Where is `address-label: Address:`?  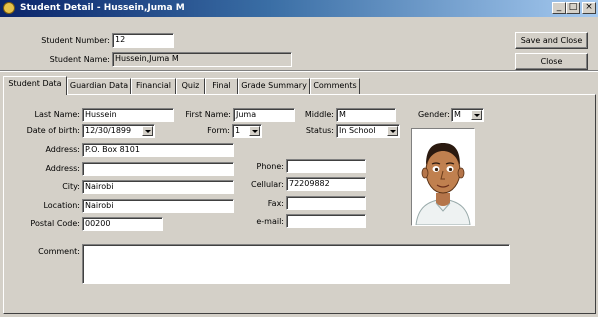 address-label: Address: is located at coordinates (62, 149).